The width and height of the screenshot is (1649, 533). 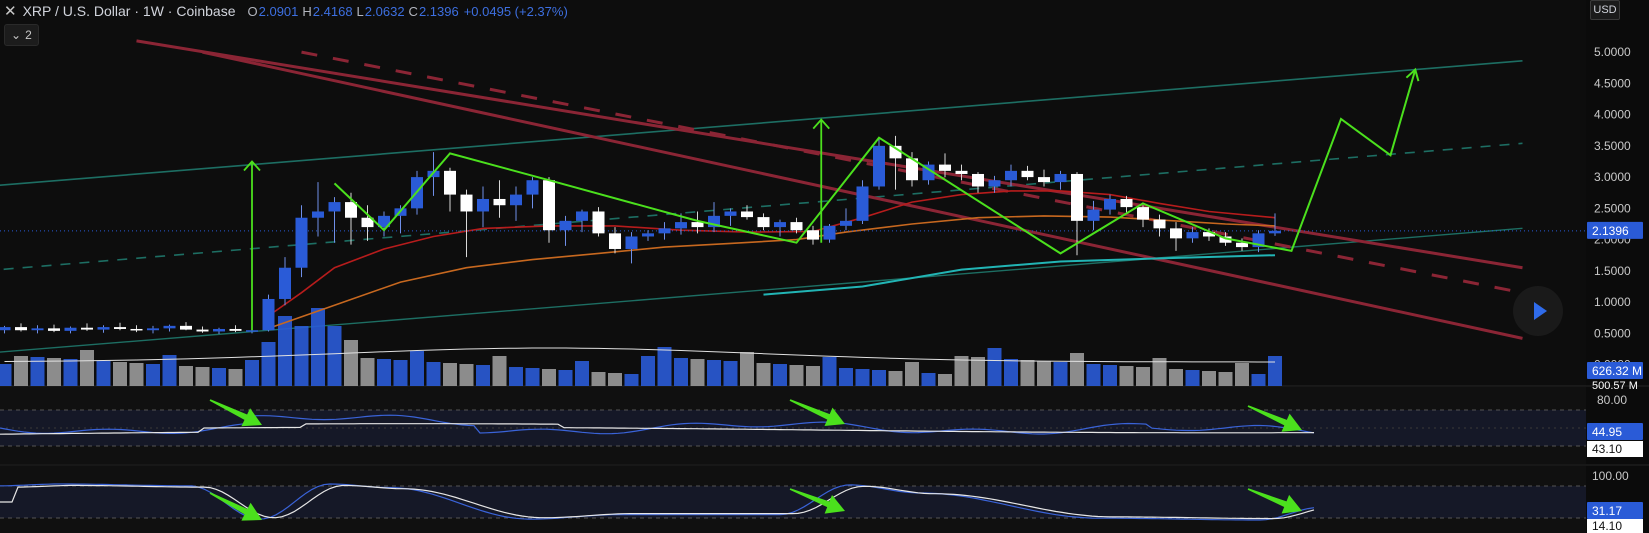 I want to click on close-label: C, so click(x=413, y=11).